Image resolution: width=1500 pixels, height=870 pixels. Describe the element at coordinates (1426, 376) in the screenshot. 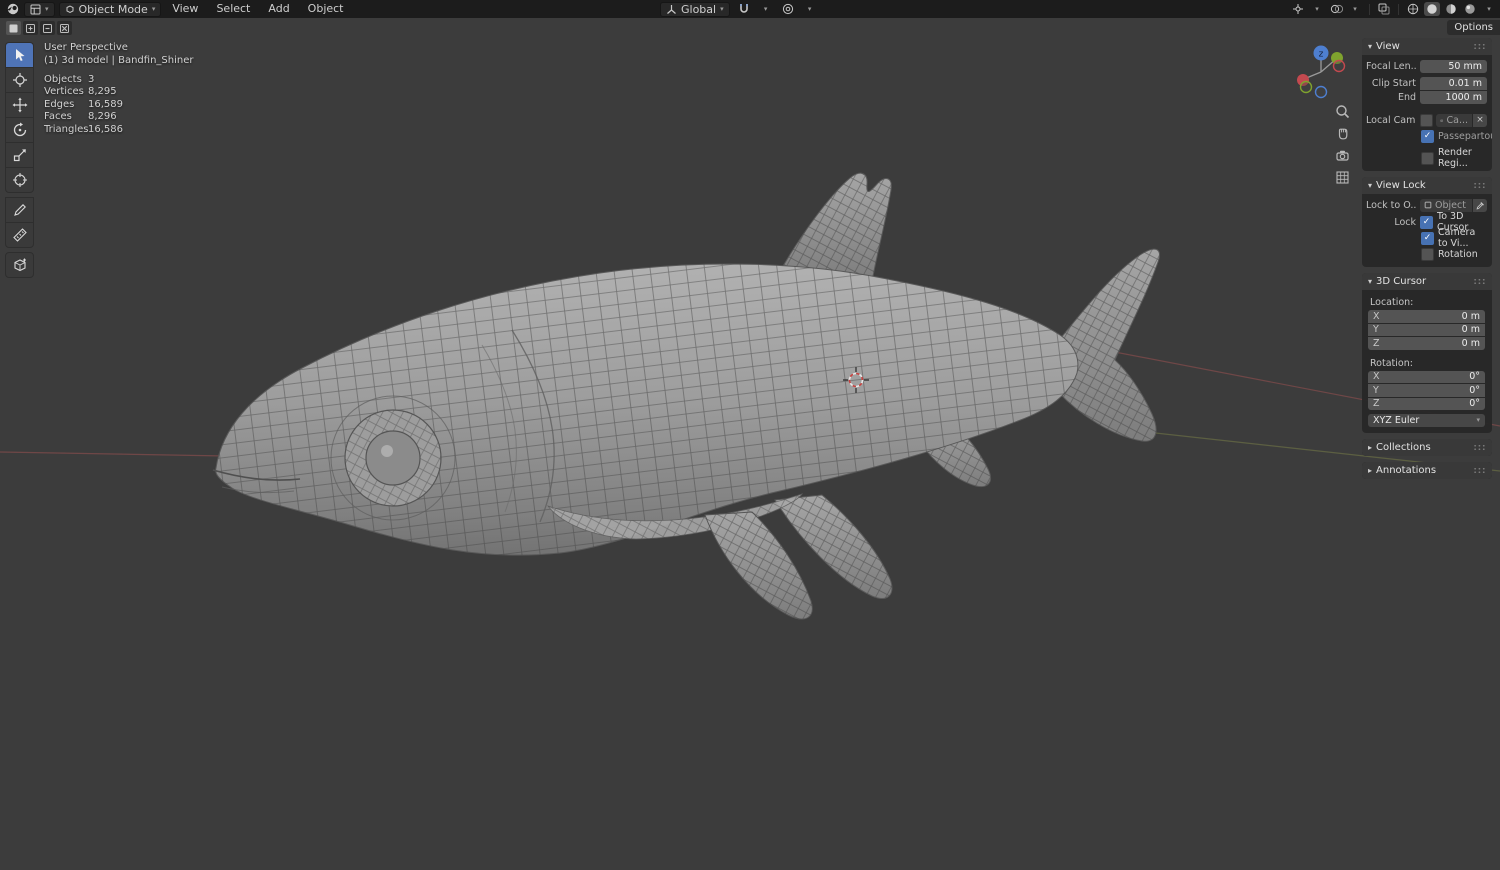

I see `cursor-rotation-x-field: X 0°` at that location.